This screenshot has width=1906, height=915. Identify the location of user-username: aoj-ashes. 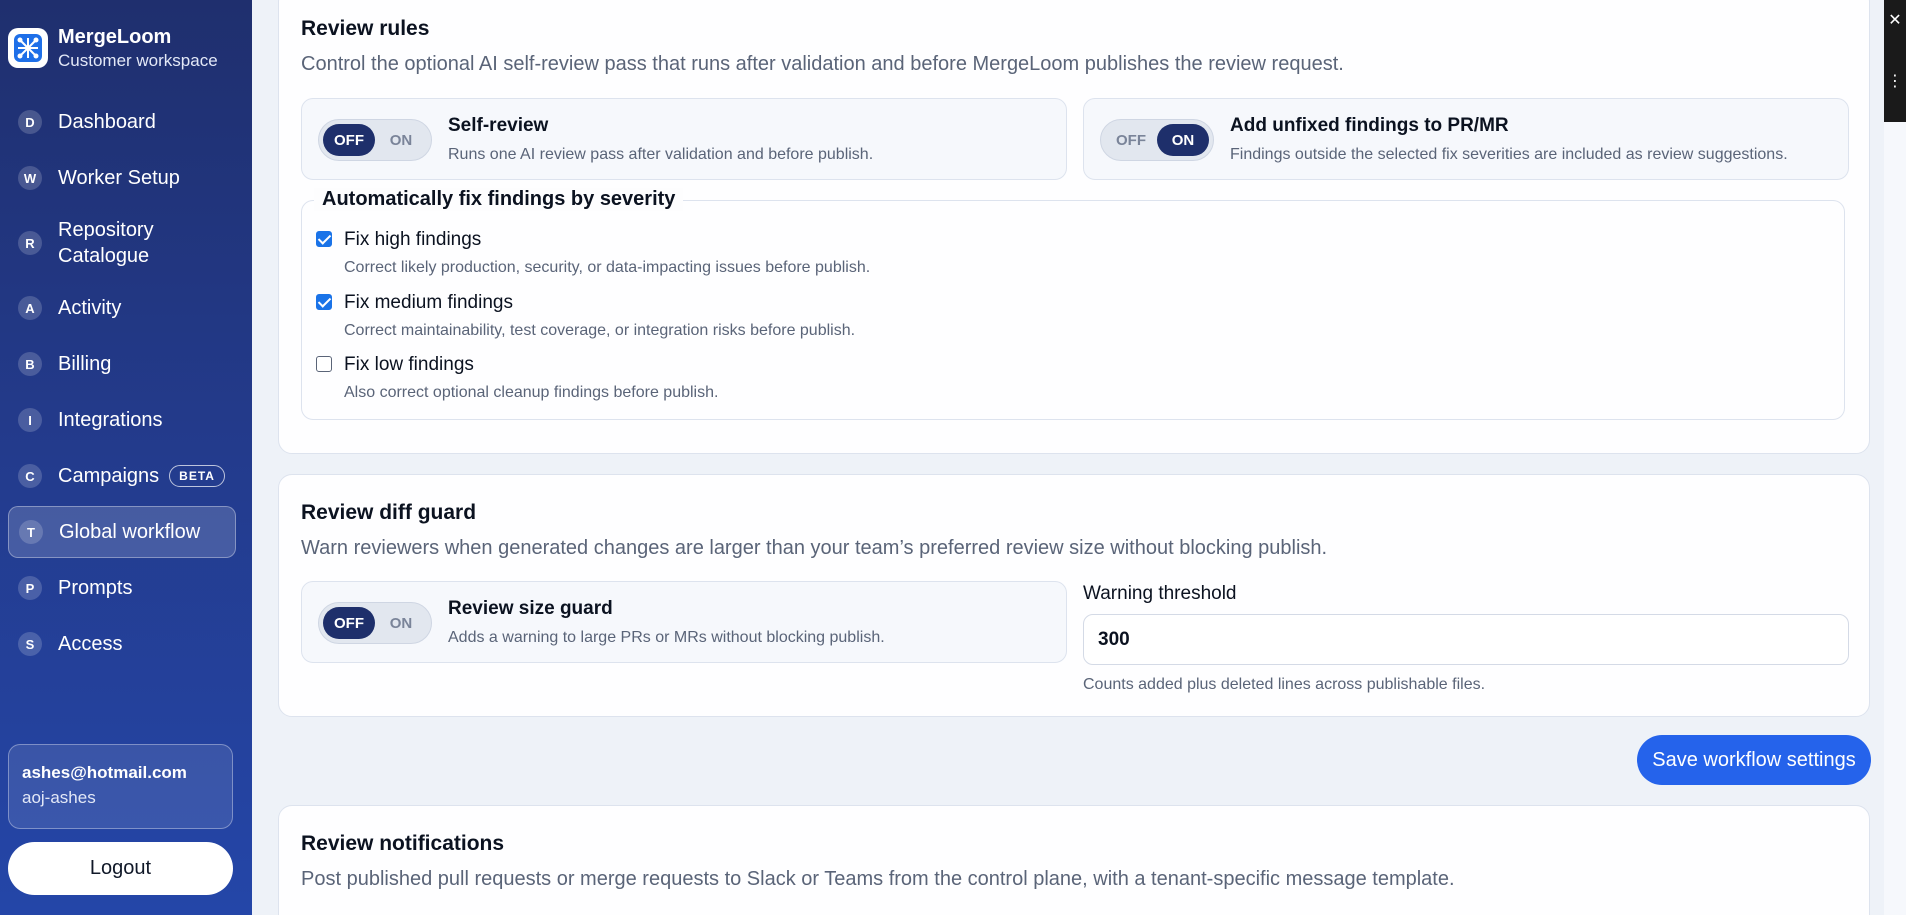
(59, 797).